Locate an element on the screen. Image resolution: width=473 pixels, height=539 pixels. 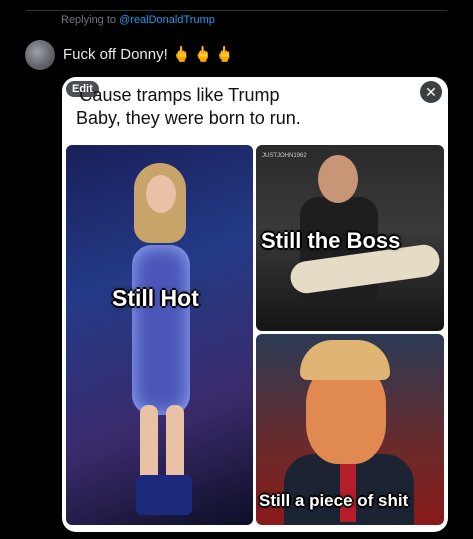
tweet-body: Fuck off Donny! is located at coordinates (115, 54).